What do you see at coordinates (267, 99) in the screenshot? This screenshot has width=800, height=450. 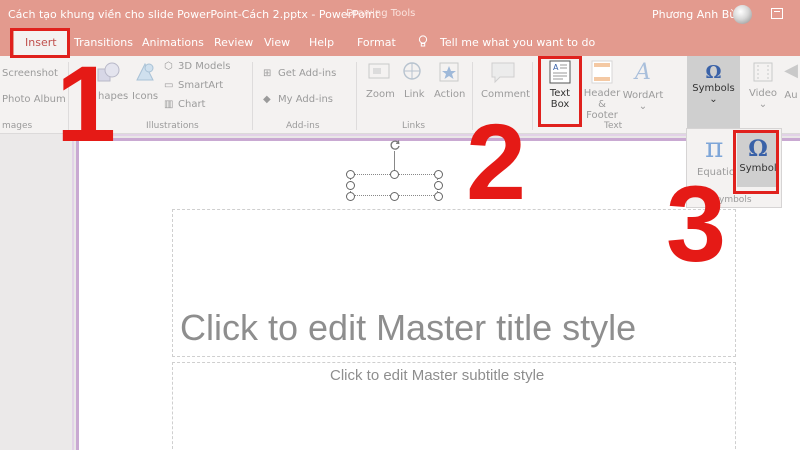 I see `my-add-ins-icon: ◆` at bounding box center [267, 99].